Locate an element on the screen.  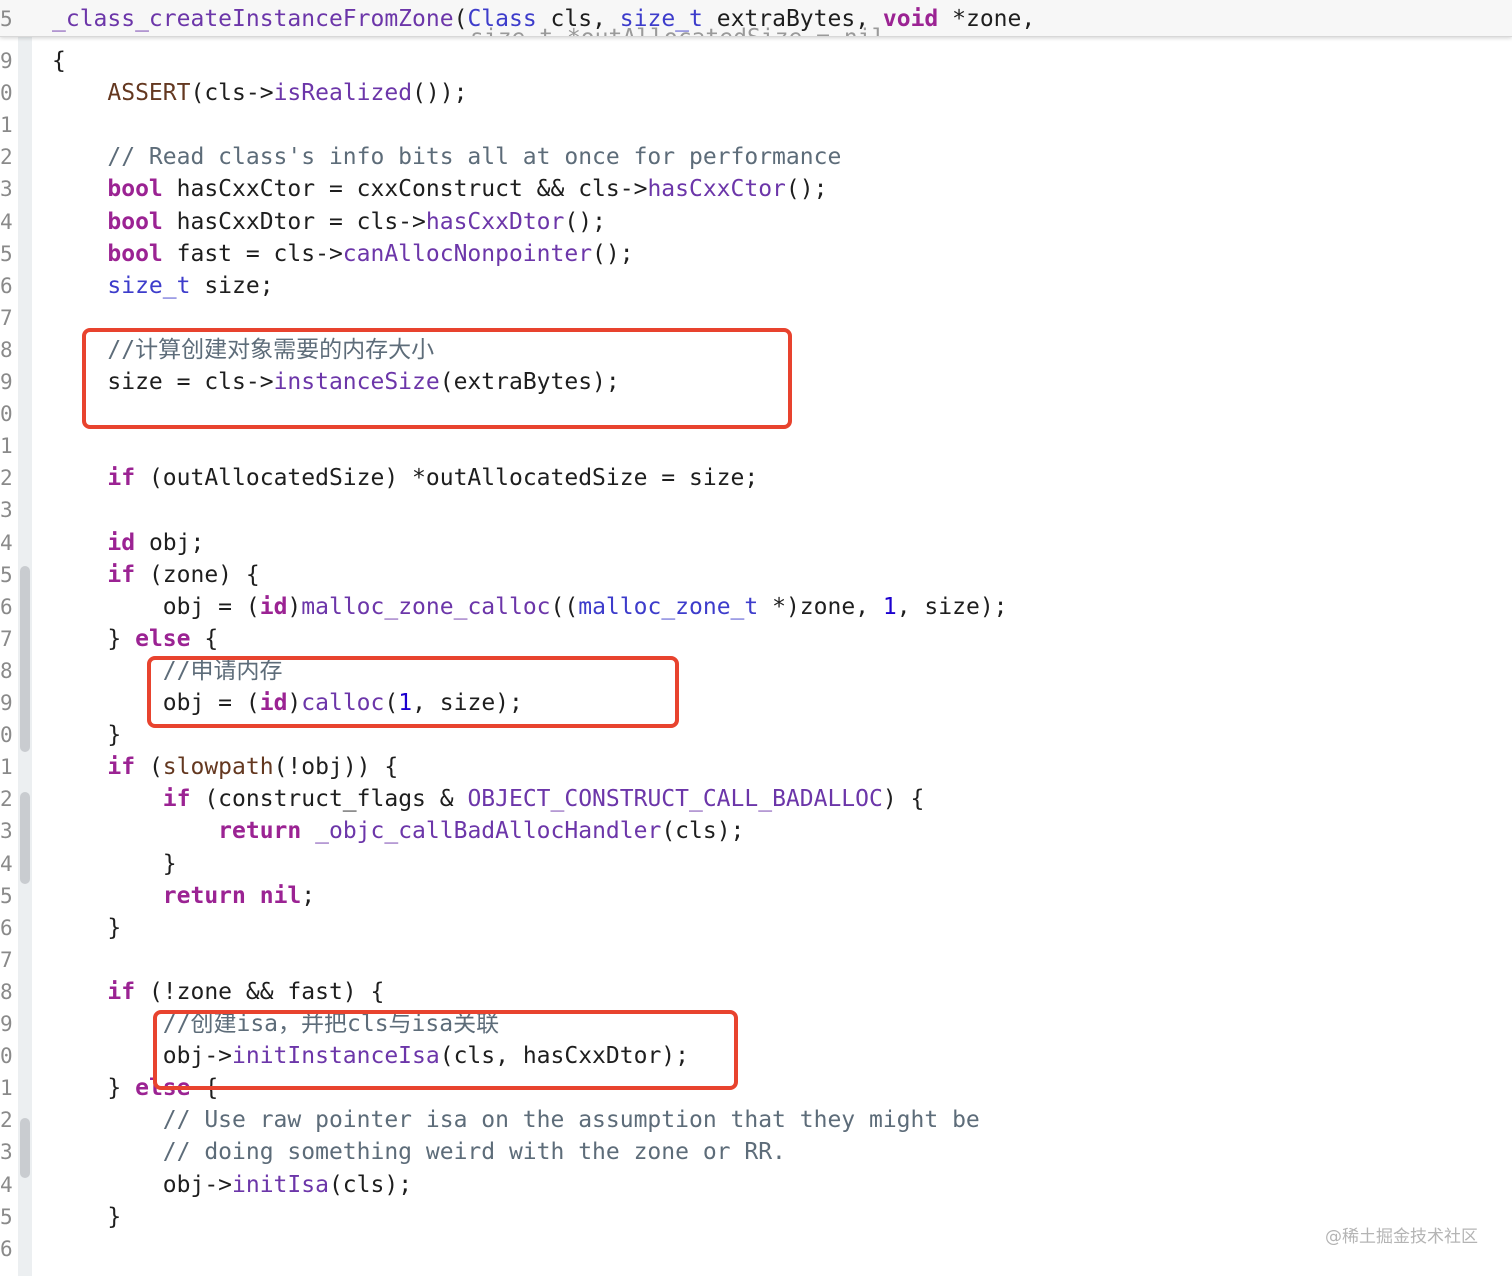
code-token: (construct_flags & is located at coordinates (329, 799).